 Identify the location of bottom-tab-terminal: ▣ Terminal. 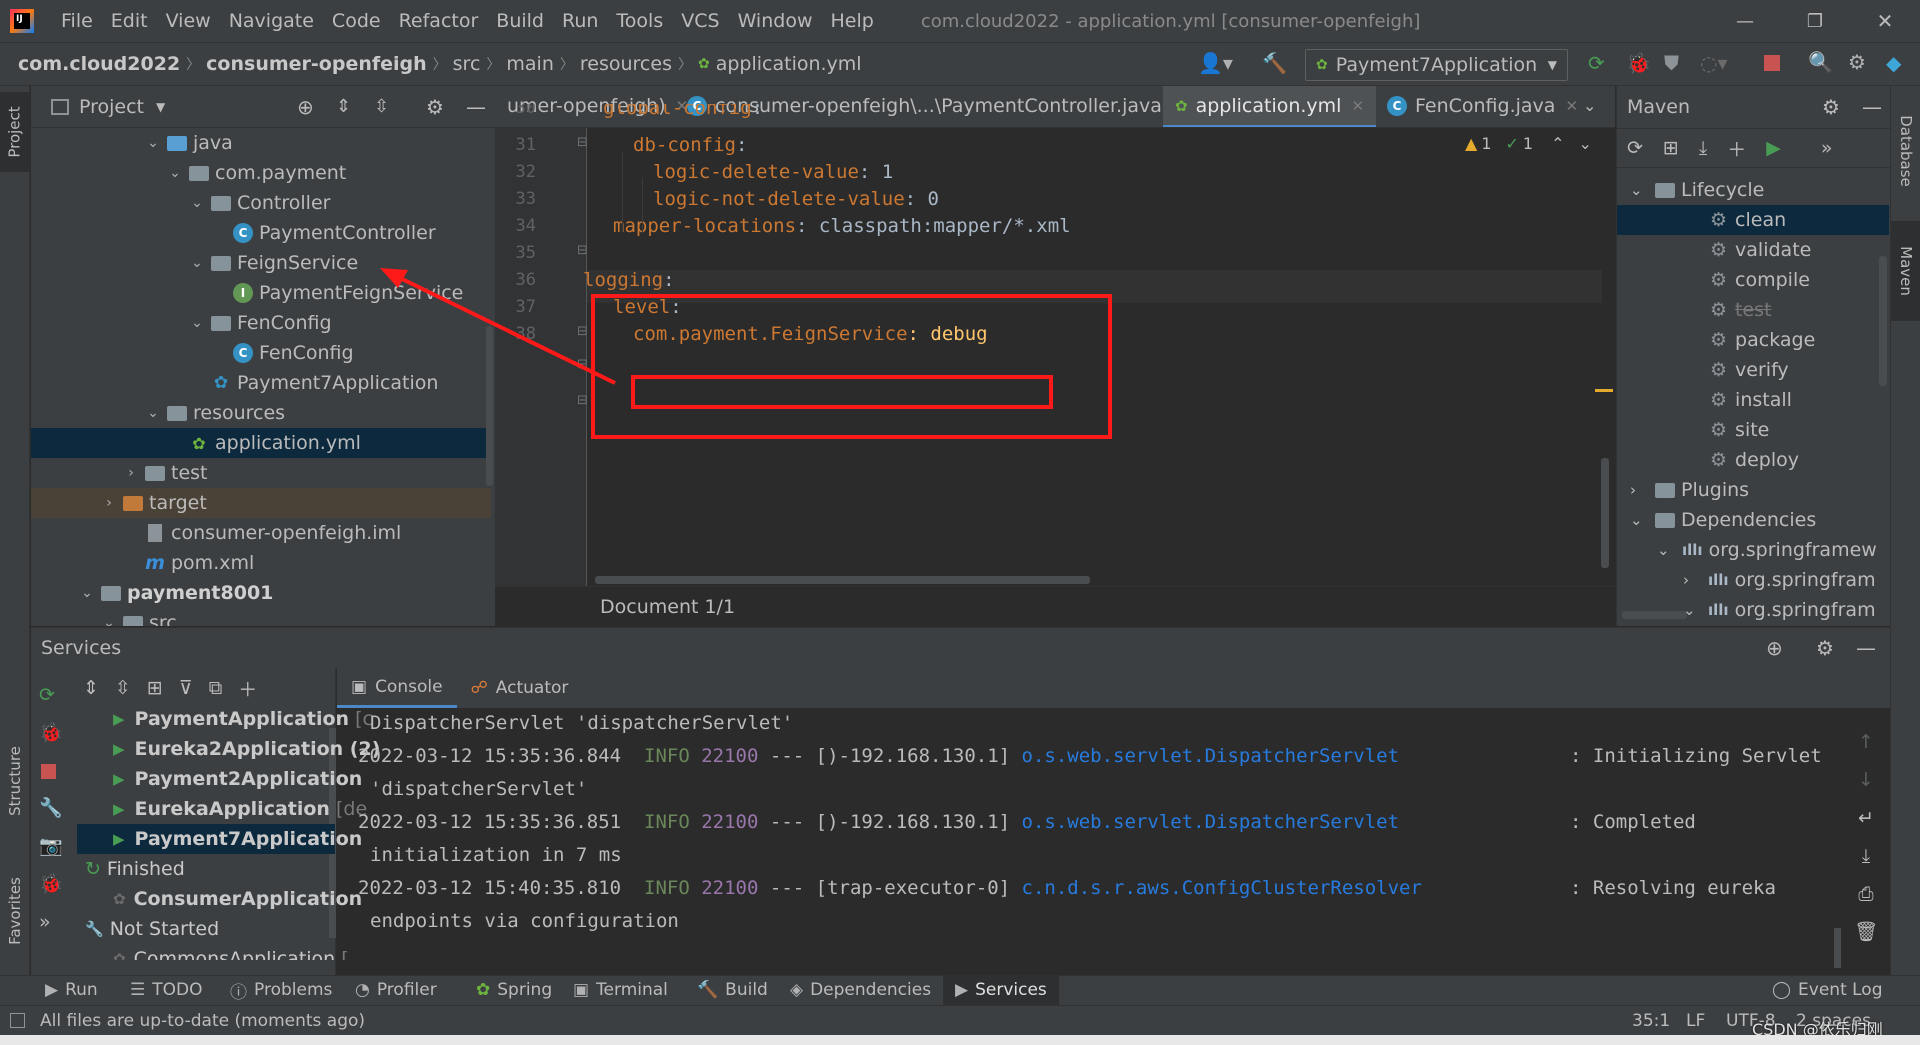
(620, 990).